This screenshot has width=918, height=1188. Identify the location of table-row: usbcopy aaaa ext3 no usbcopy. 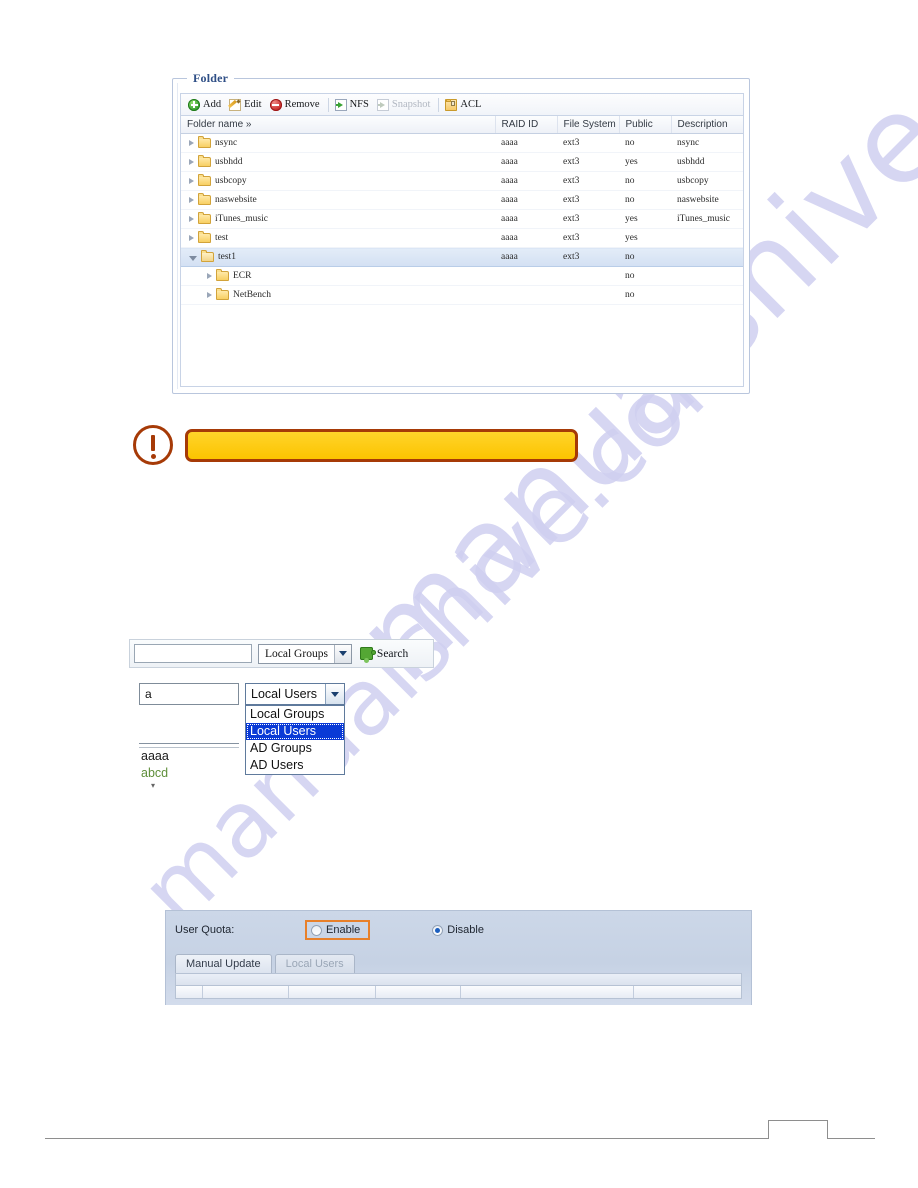
(462, 181).